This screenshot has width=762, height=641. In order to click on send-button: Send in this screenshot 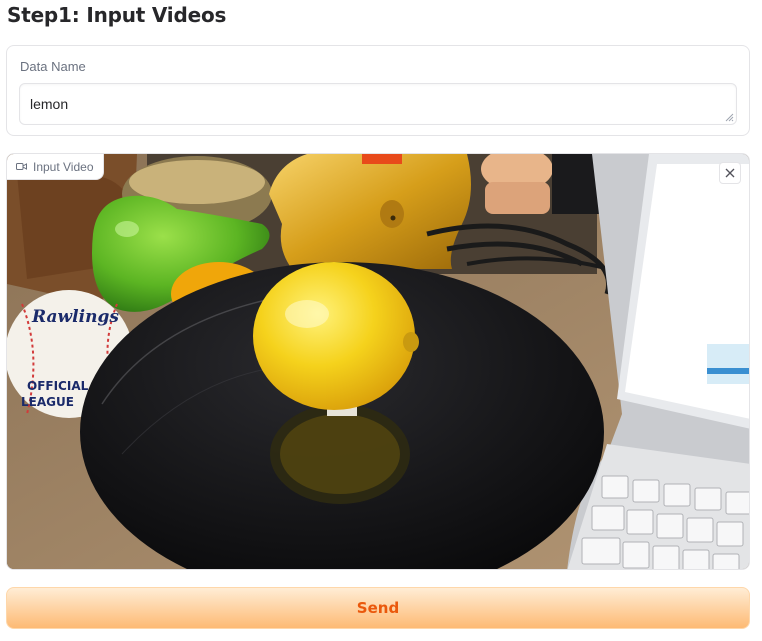, I will do `click(378, 608)`.